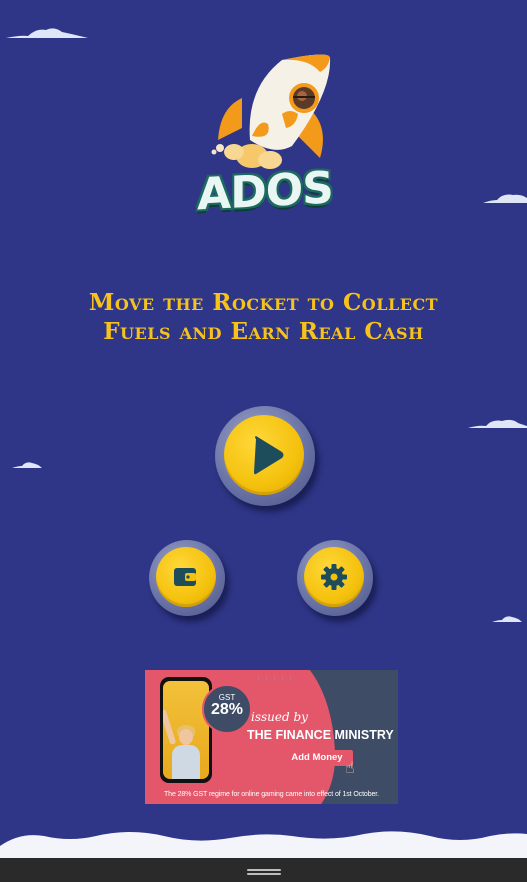 This screenshot has height=882, width=527. Describe the element at coordinates (227, 709) in the screenshot. I see `gst-badge: GST 28%` at that location.